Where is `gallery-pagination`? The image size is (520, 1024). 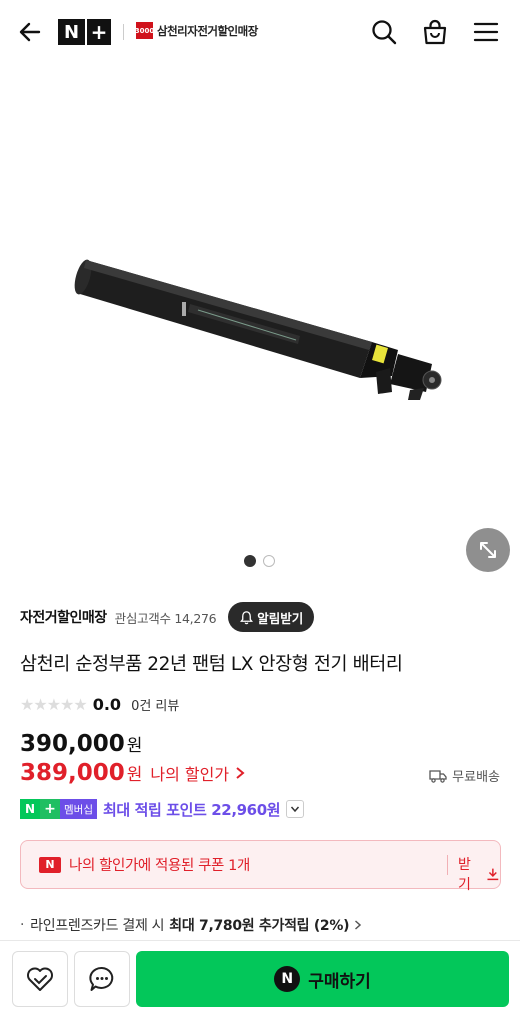
gallery-pagination is located at coordinates (259, 561).